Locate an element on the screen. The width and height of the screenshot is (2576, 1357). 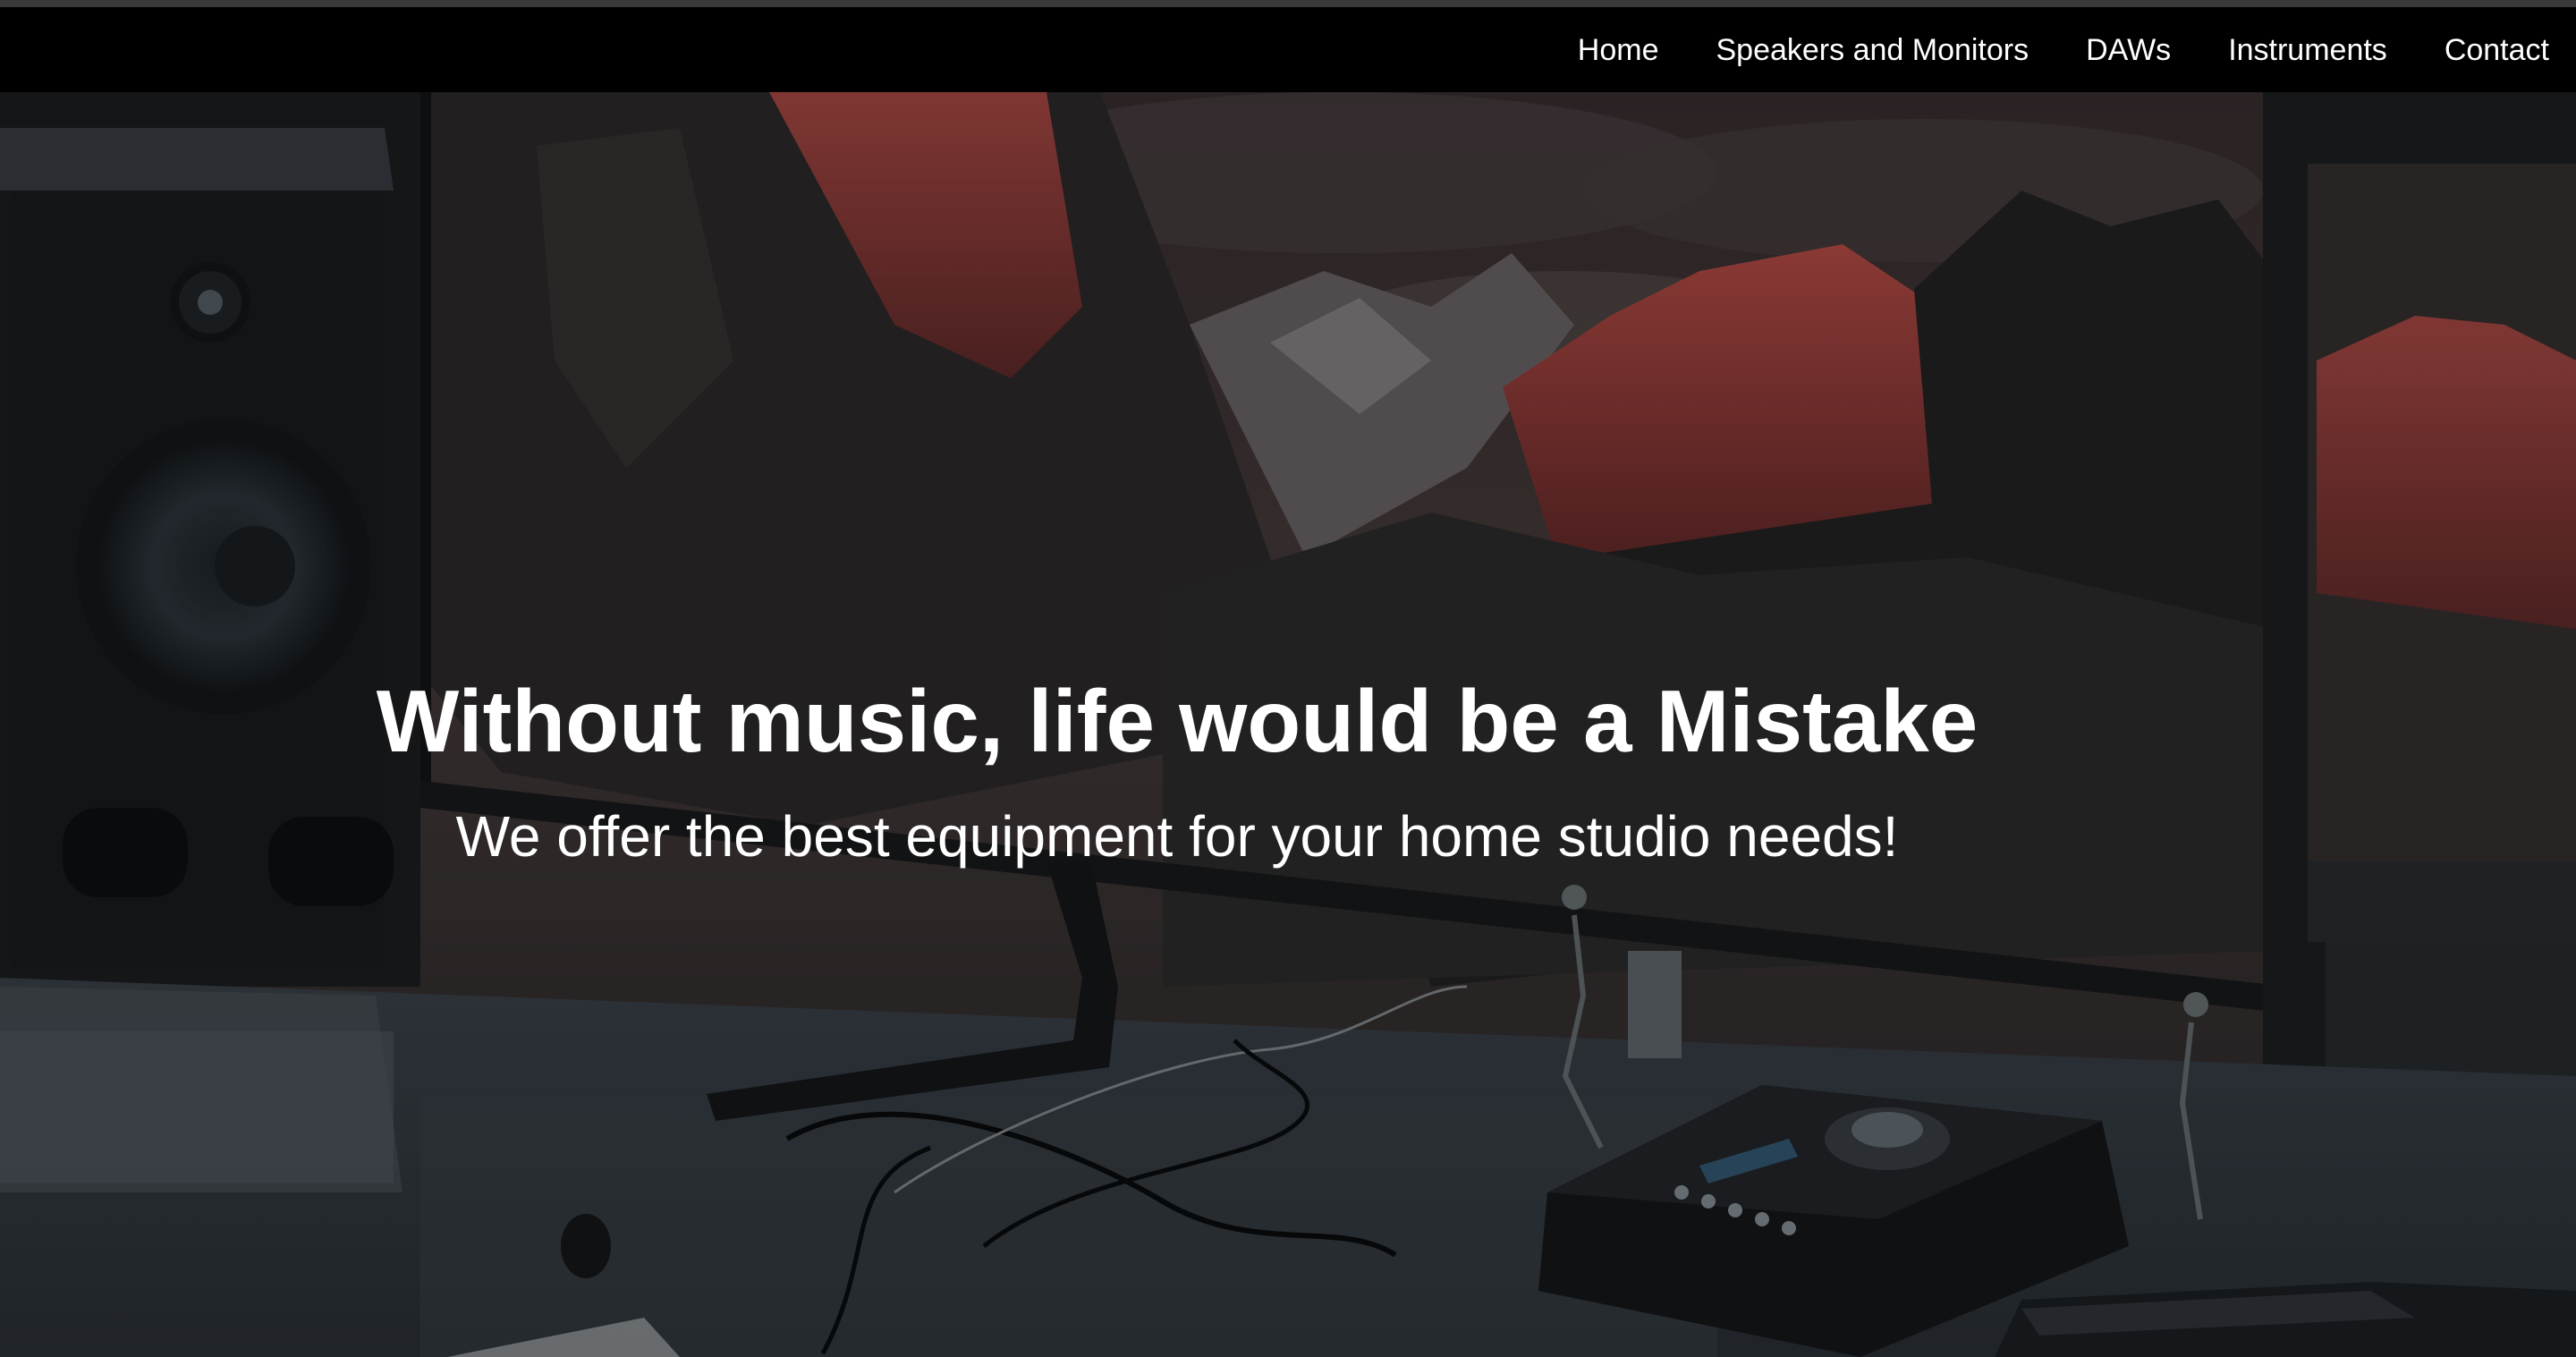
window-top-edge is located at coordinates (1288, 4).